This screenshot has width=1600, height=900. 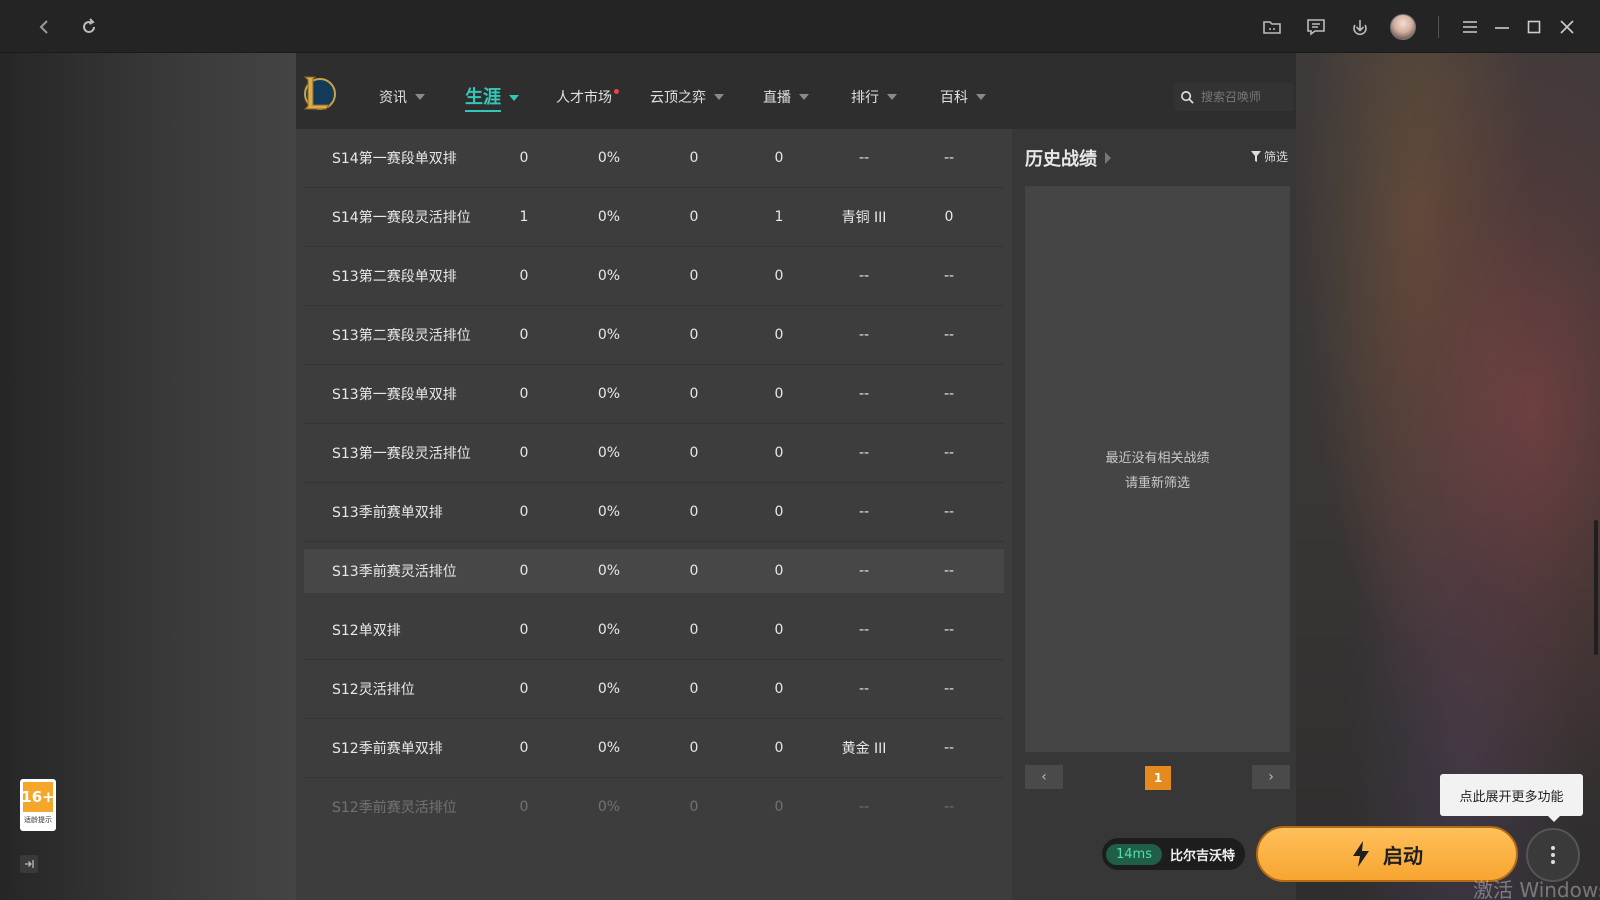 I want to click on season-name: S13第一赛段单双排, so click(x=394, y=395).